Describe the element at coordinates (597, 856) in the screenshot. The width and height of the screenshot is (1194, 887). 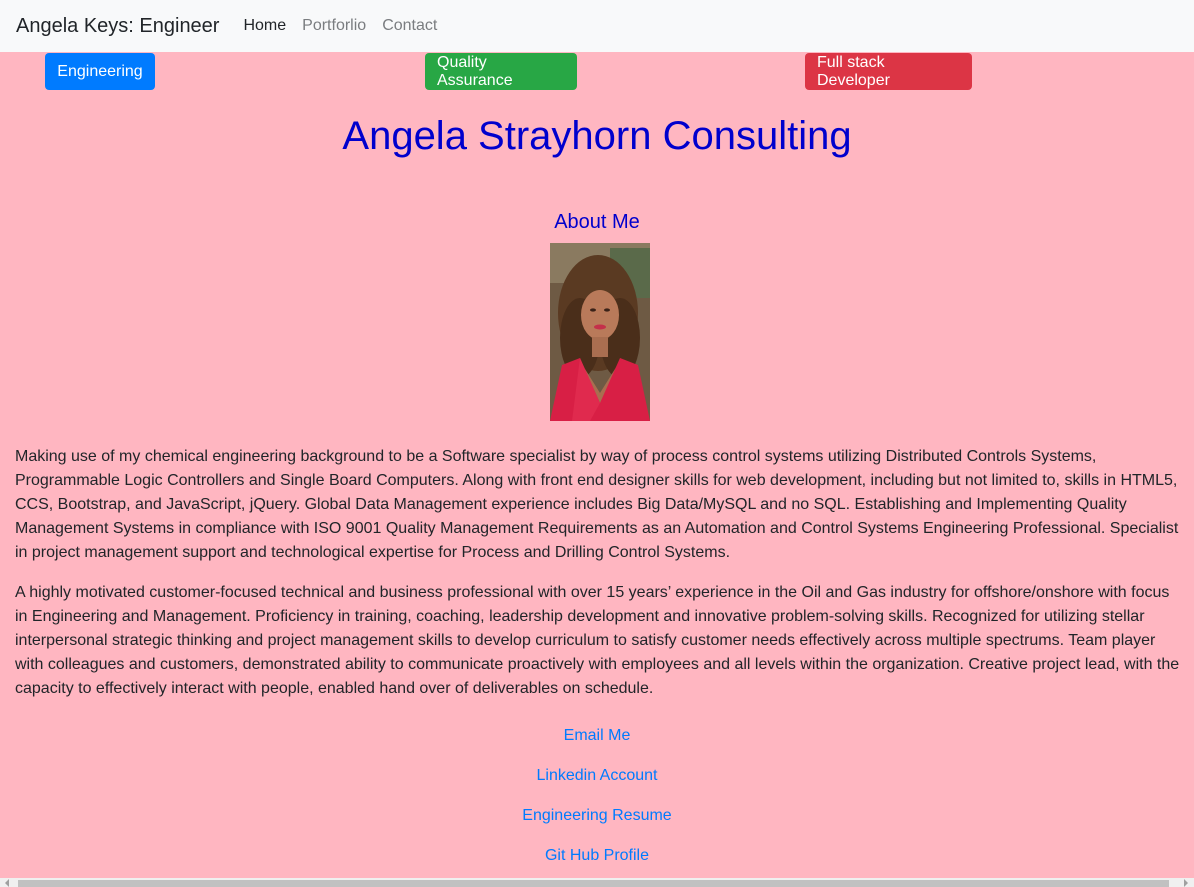
I see `github-profile-link: Git Hub Profile` at that location.